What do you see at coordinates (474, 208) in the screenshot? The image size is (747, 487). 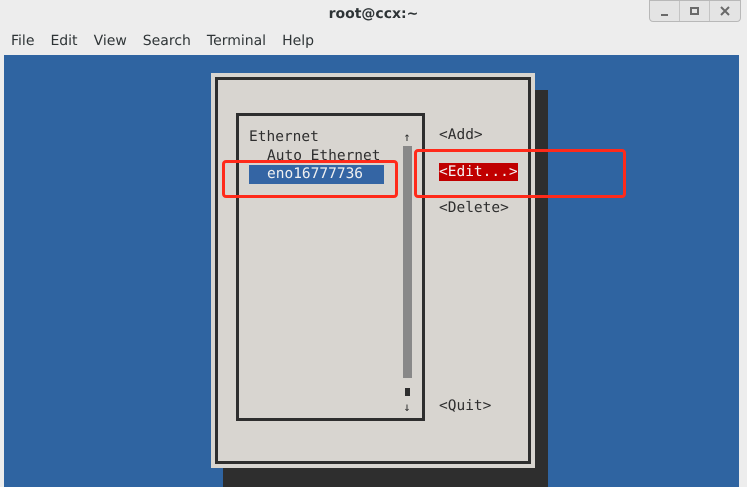 I see `action-button: <Delete>` at bounding box center [474, 208].